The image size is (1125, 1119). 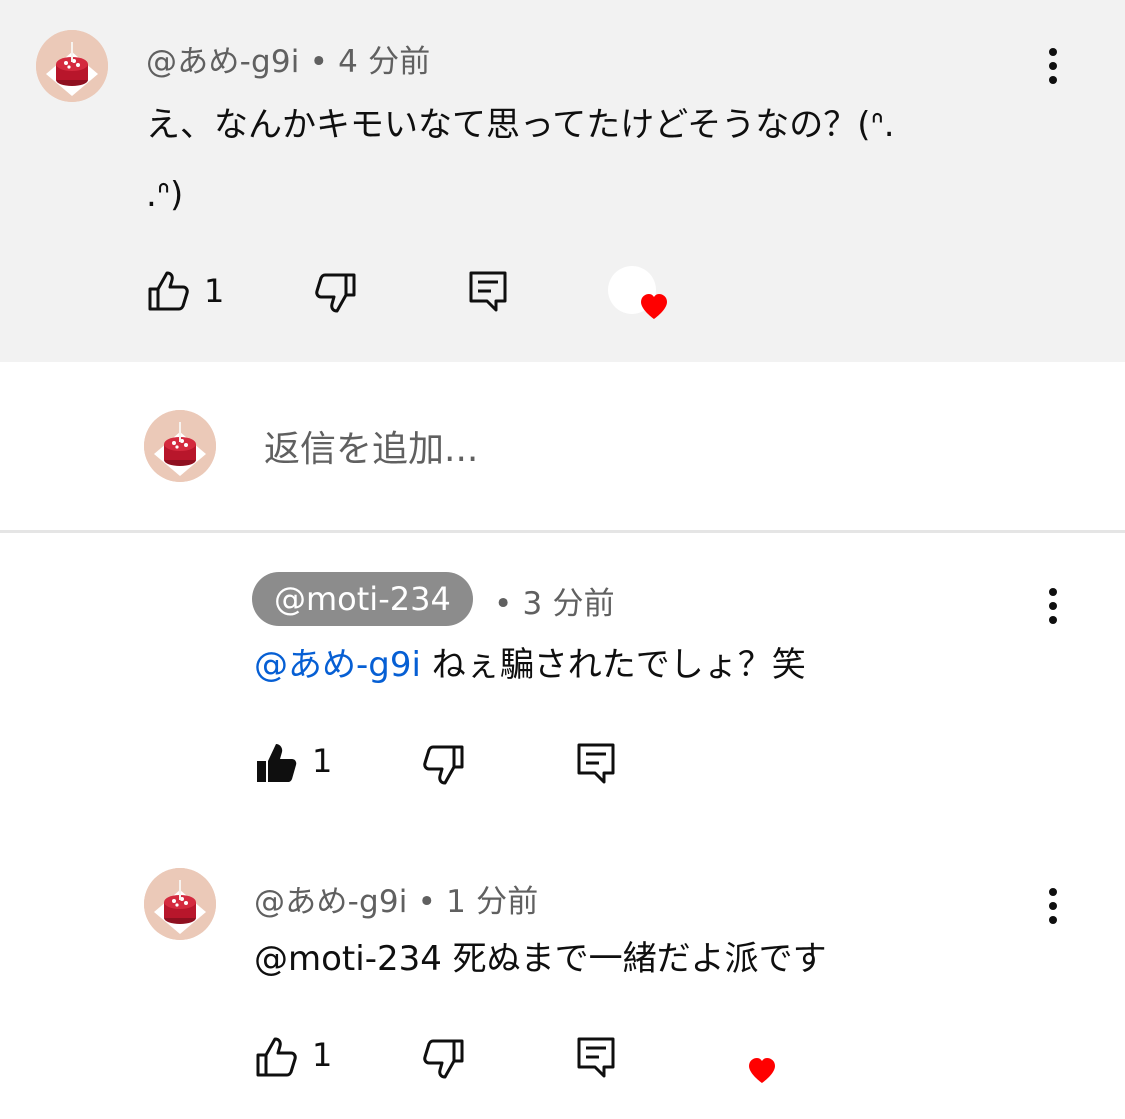 I want to click on reply-meta: @あめ-g9i • 1 分前, so click(x=396, y=898).